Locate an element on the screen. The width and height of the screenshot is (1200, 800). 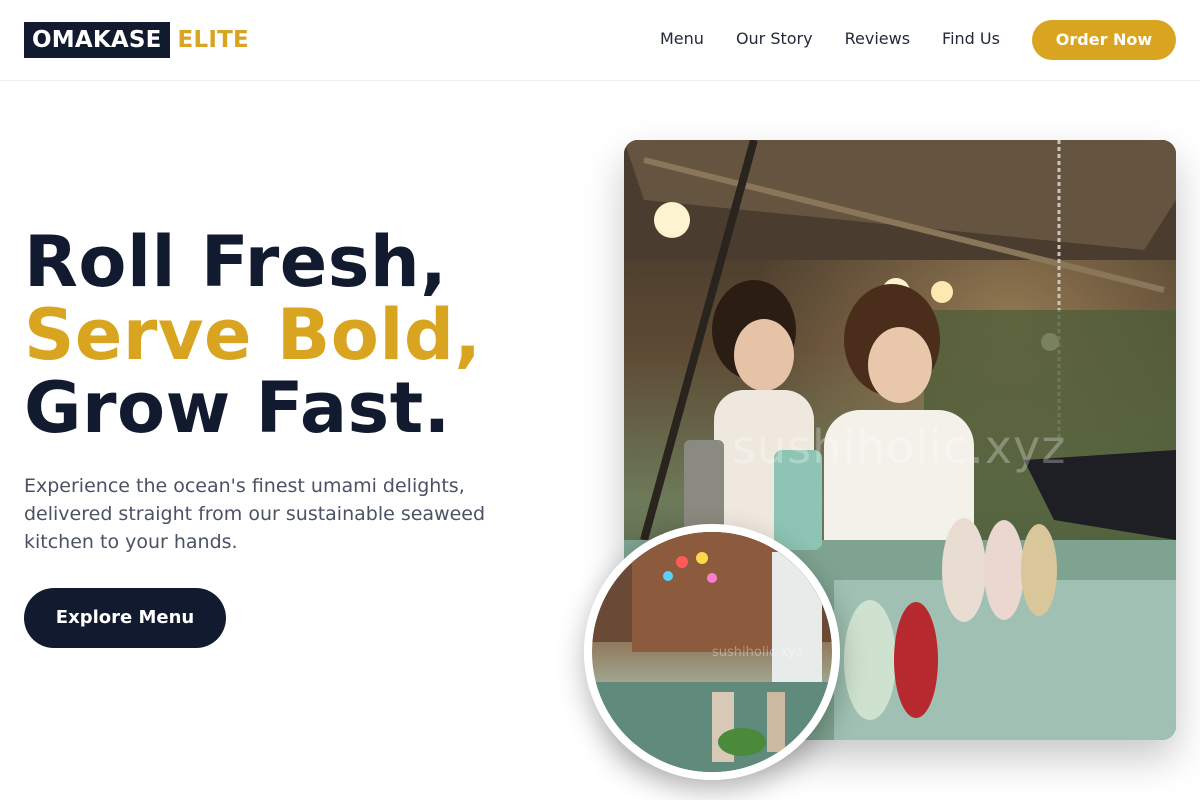
order-now-button: Order Now is located at coordinates (1104, 40).